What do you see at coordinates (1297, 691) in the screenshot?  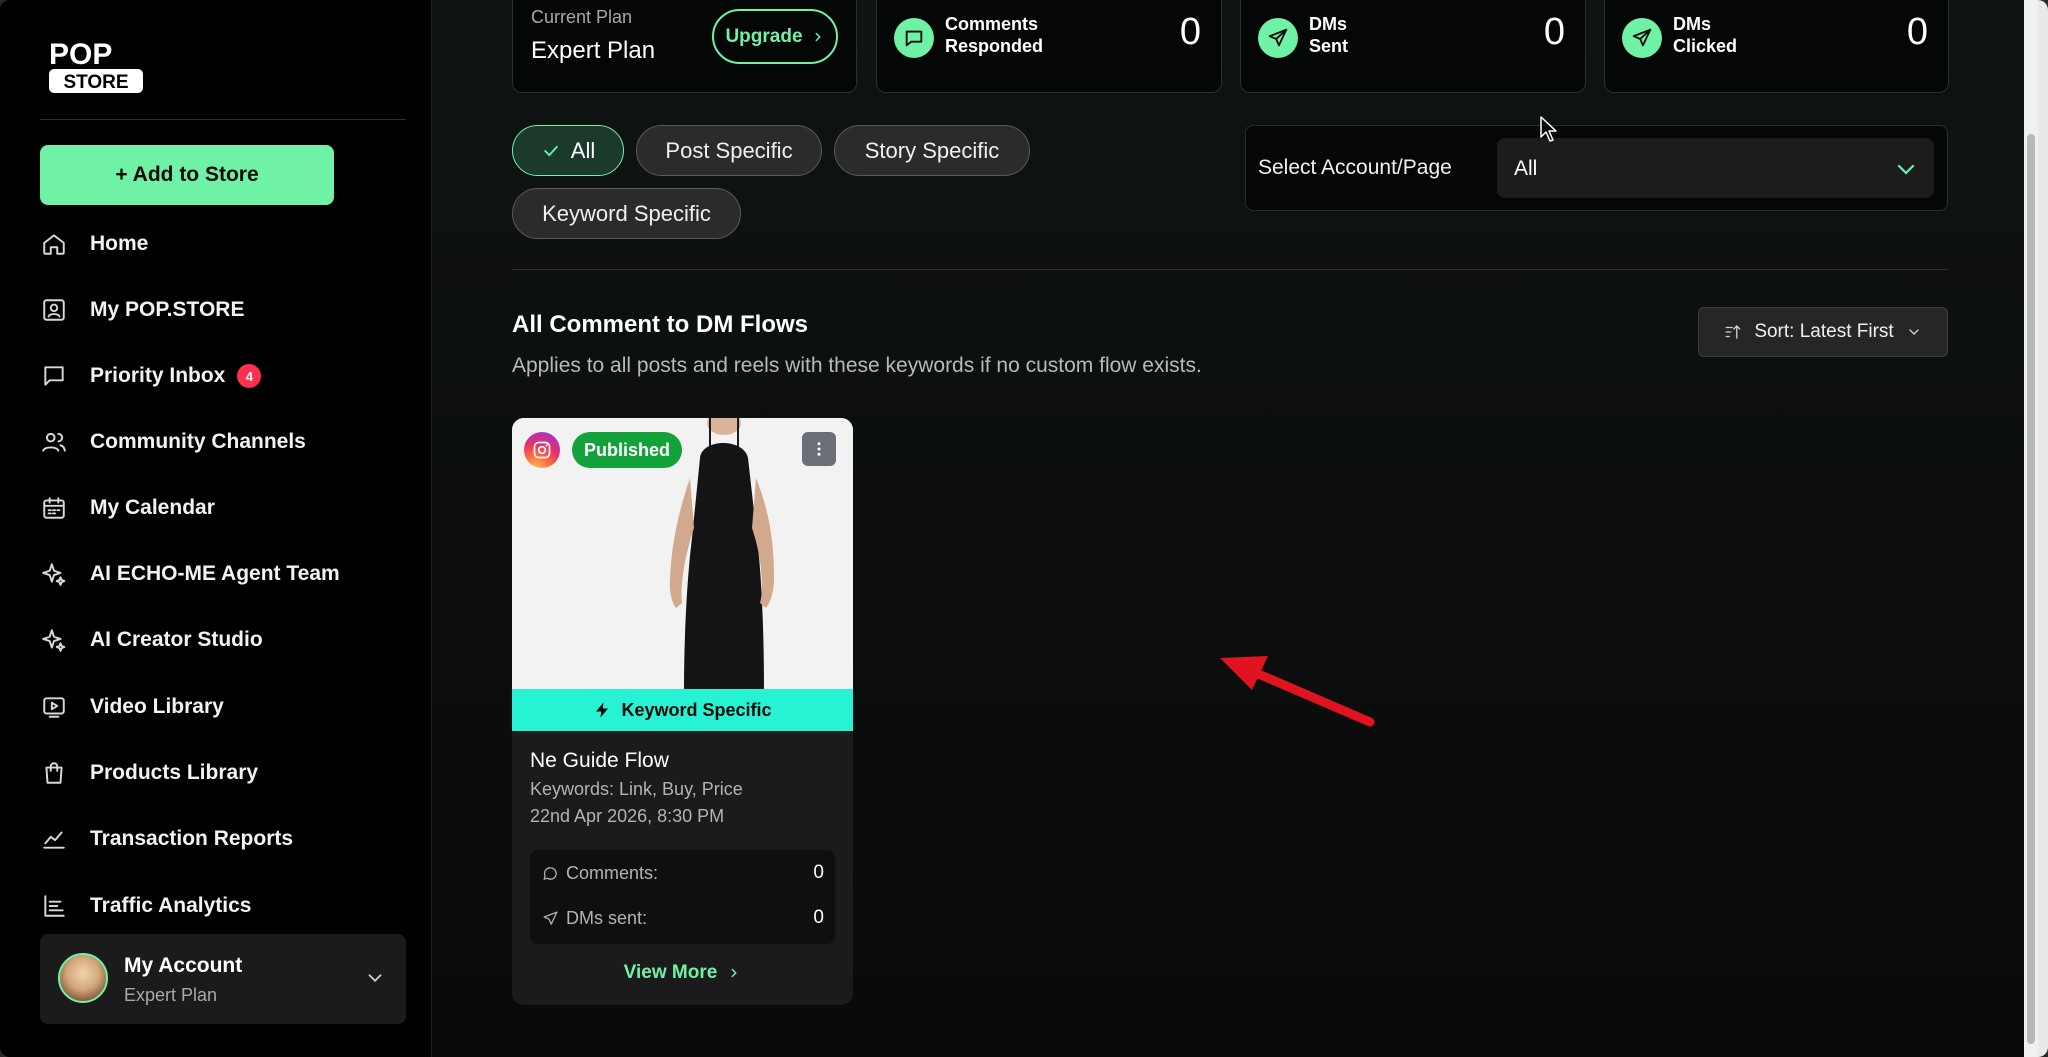 I see `annotation-arrow` at bounding box center [1297, 691].